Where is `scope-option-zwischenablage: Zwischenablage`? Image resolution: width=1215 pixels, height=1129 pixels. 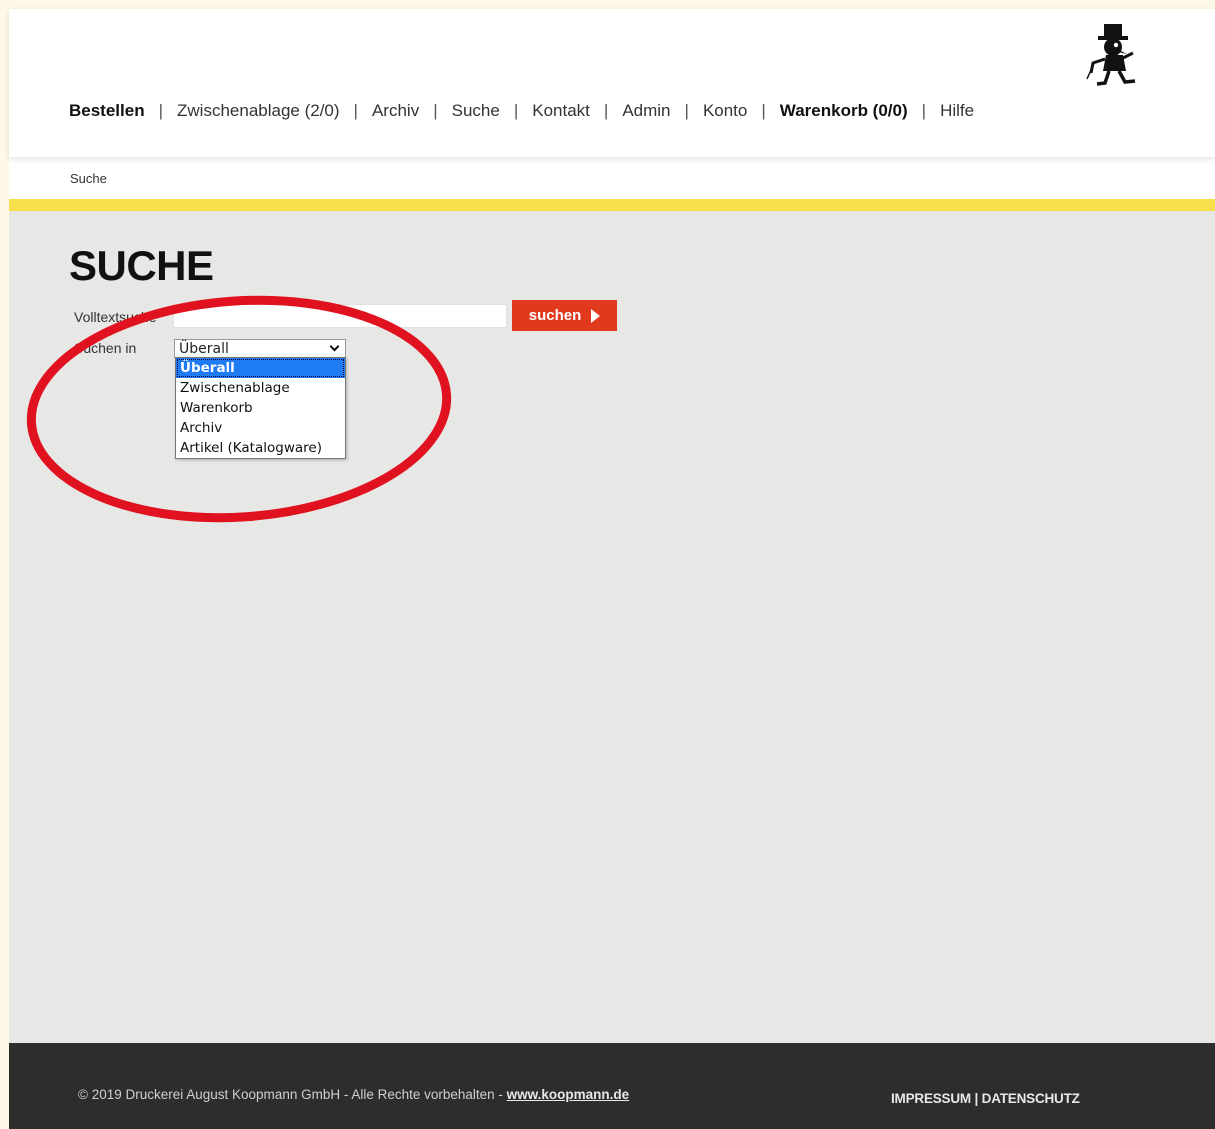 scope-option-zwischenablage: Zwischenablage is located at coordinates (260, 388).